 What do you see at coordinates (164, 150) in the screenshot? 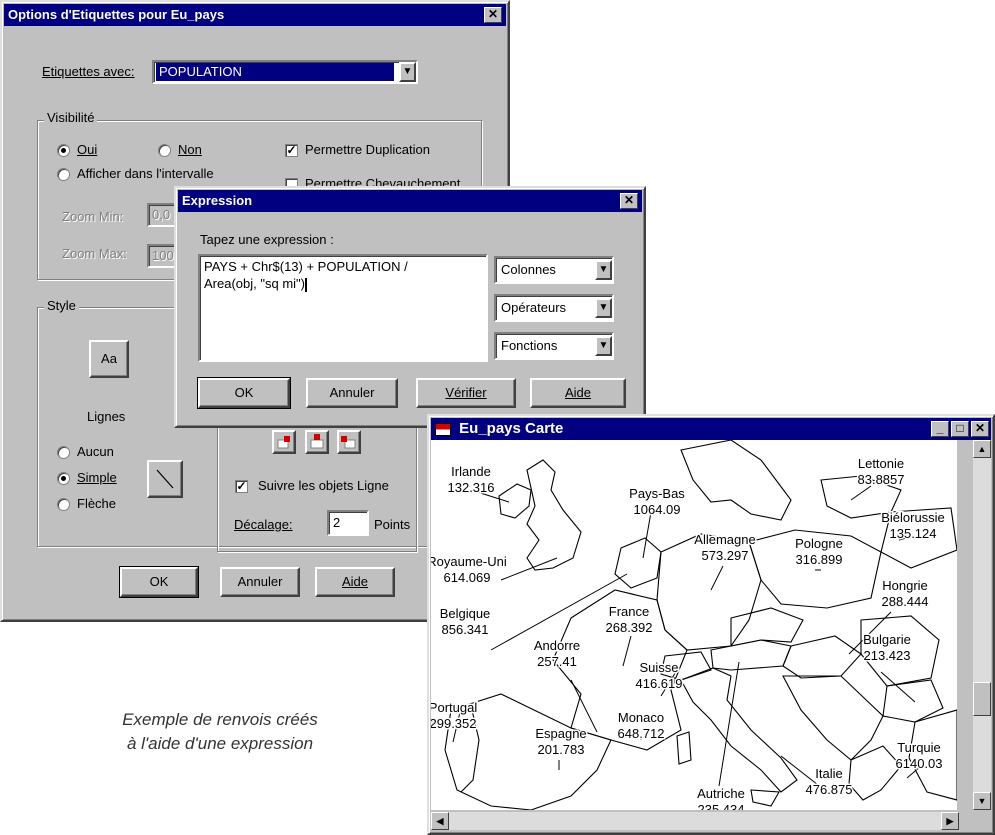
I see `visibility-no-radio` at bounding box center [164, 150].